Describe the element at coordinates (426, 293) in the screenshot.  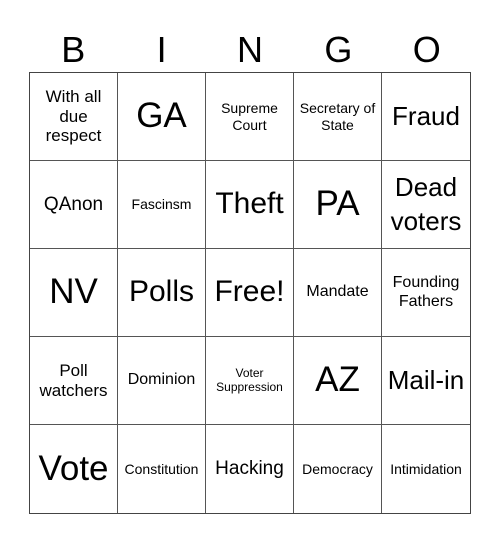
I see `bingo-cell: Founding Fathers` at that location.